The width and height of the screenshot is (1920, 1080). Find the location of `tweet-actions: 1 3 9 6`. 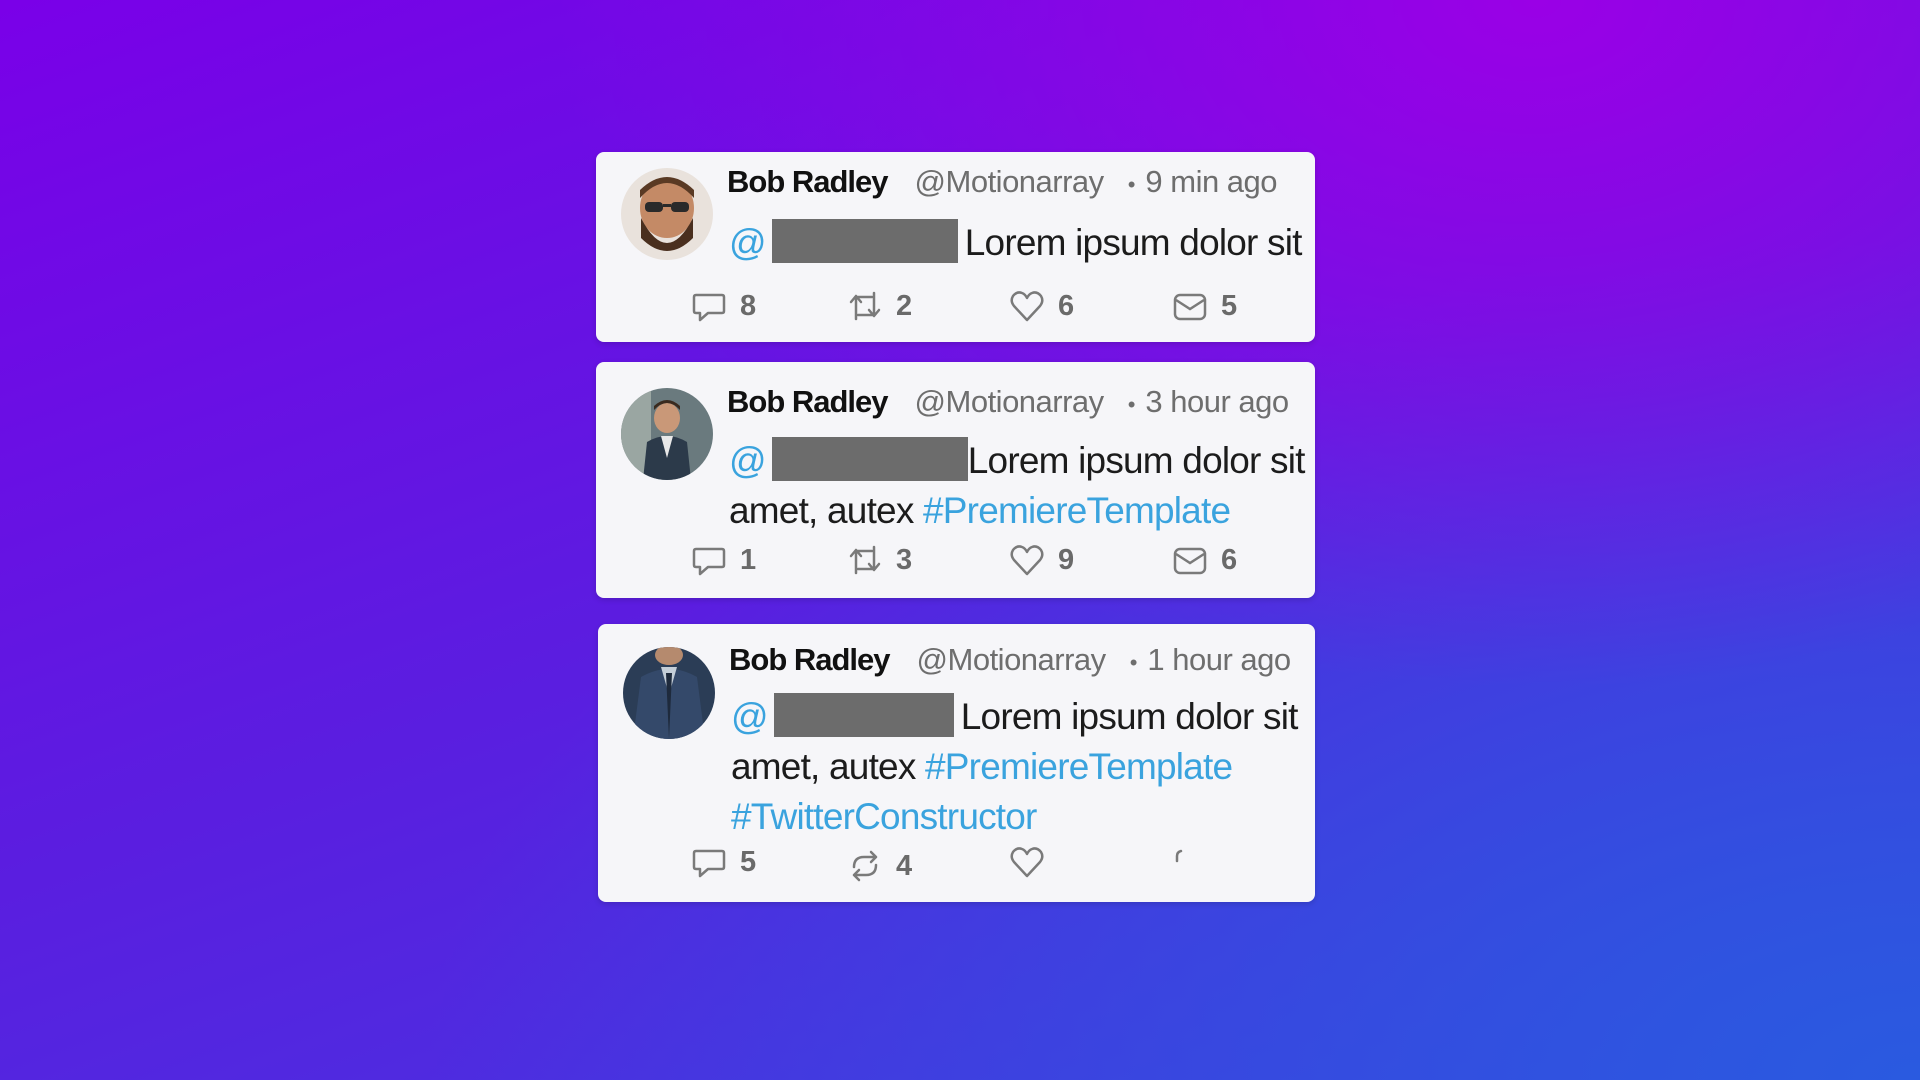

tweet-actions: 1 3 9 6 is located at coordinates (955, 560).